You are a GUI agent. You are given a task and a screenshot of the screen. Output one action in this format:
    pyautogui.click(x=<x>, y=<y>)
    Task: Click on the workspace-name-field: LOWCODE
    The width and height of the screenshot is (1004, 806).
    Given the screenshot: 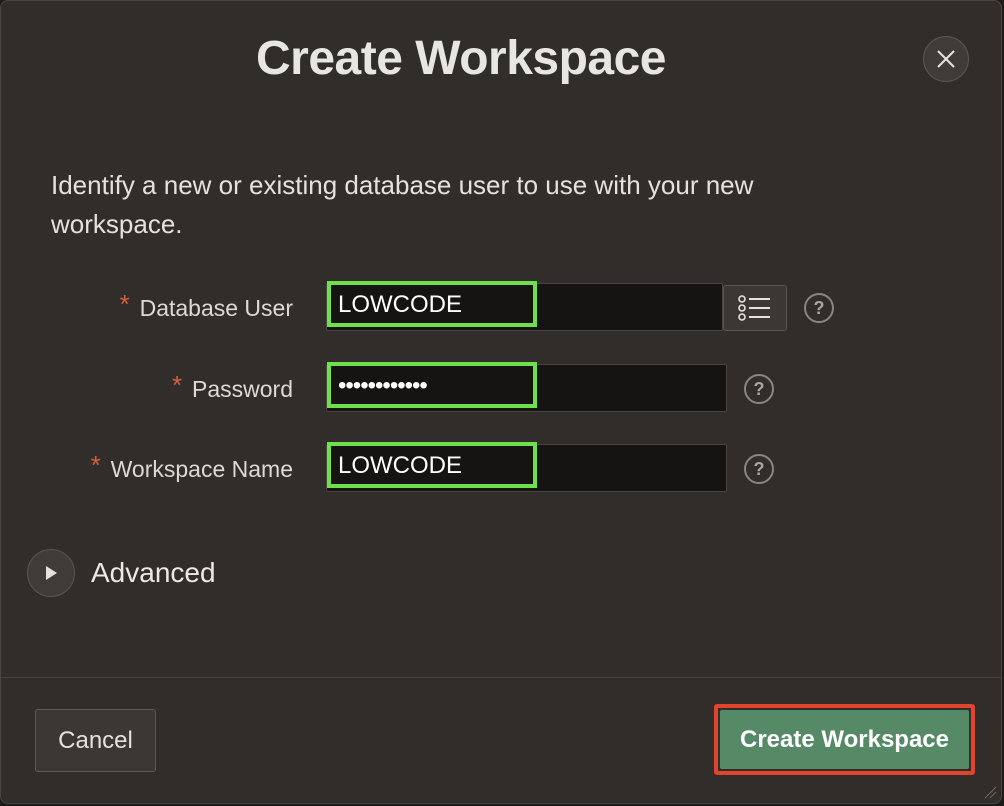 What is the action you would take?
    pyautogui.click(x=526, y=467)
    